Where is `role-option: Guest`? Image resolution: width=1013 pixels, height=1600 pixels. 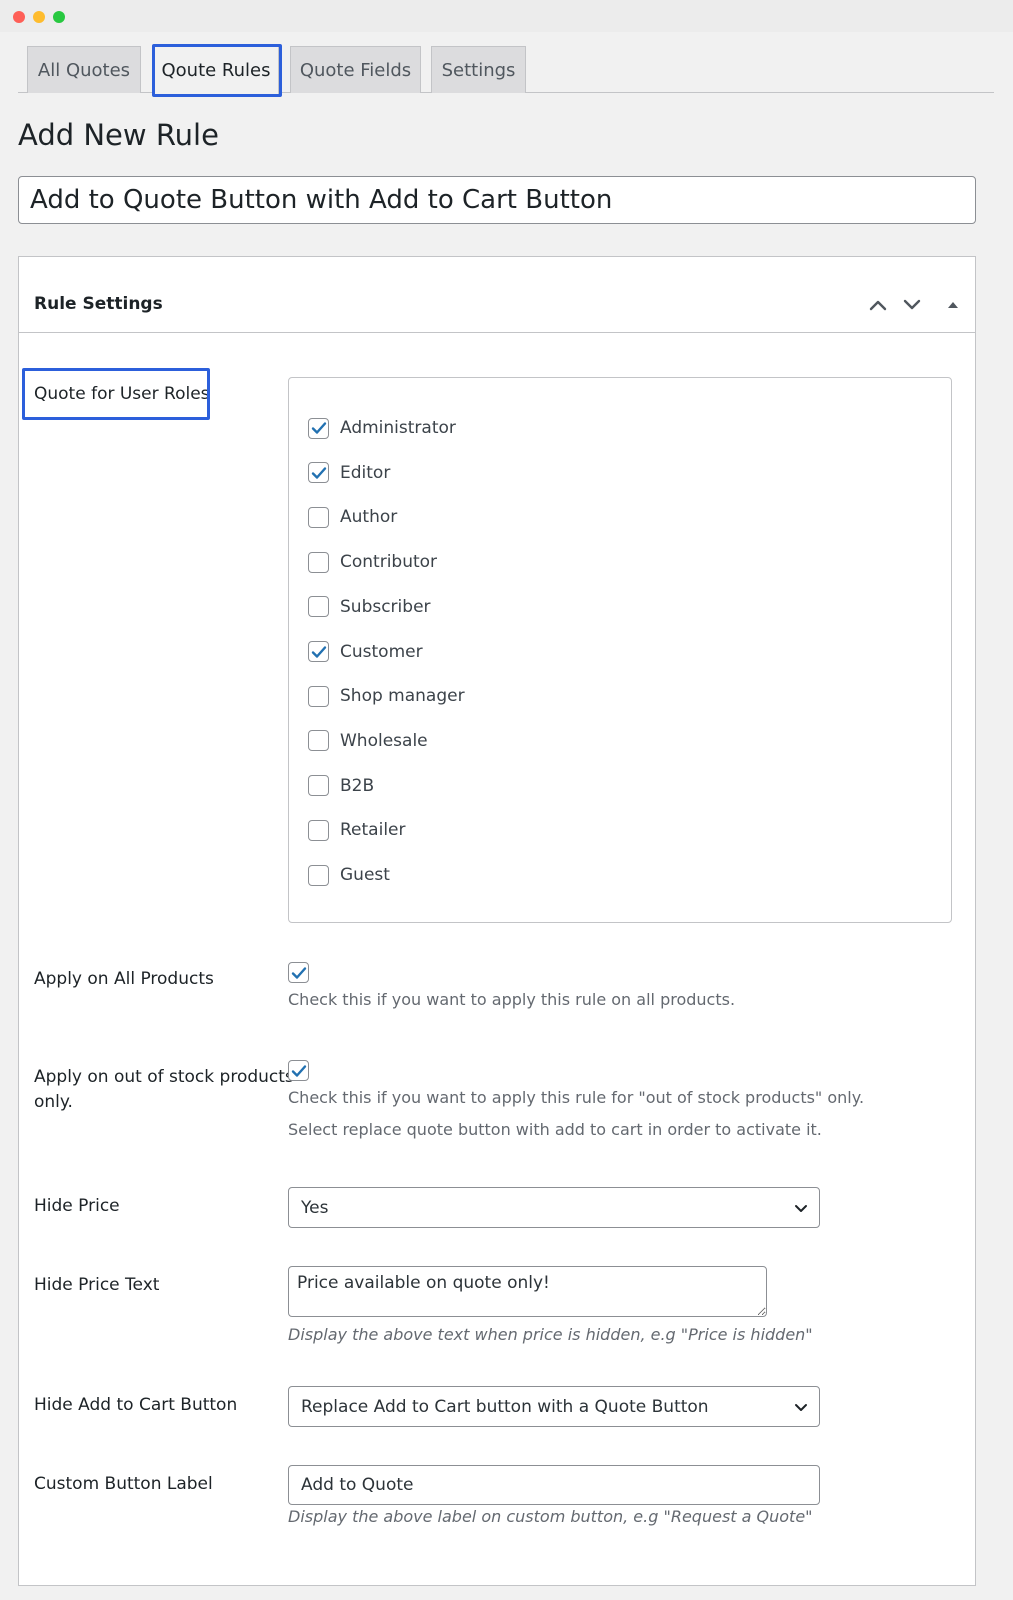
role-option: Guest is located at coordinates (349, 875).